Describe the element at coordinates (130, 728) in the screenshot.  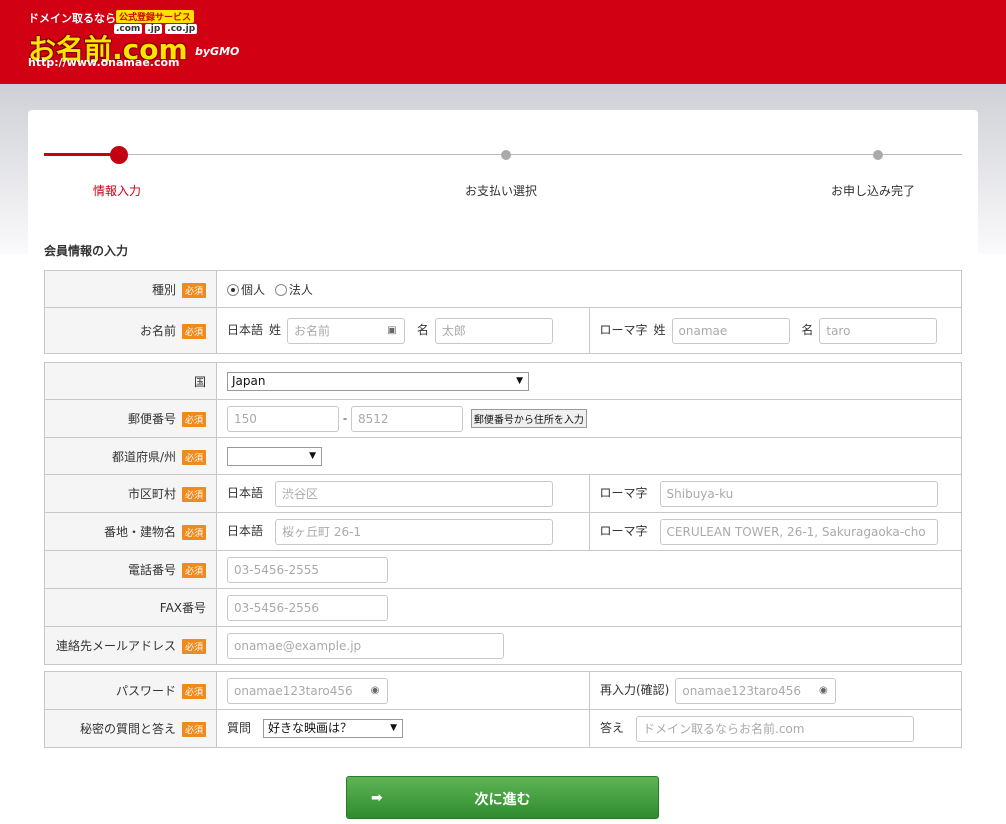
I see `secret-label: 秘密の質問と答え 必須` at that location.